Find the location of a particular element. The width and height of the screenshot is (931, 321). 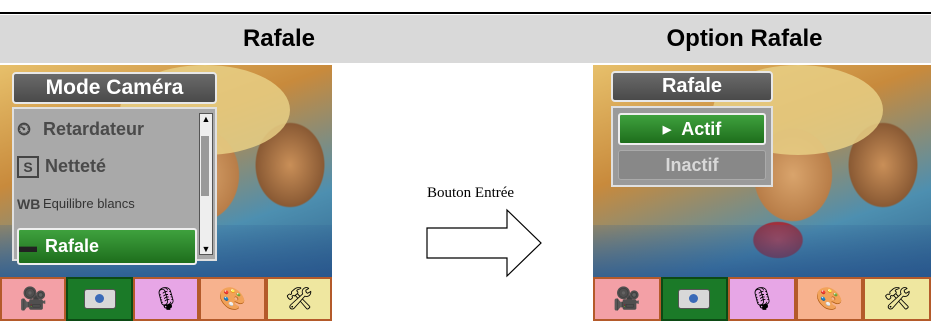

menu-item-retardateur: ⏲ Retardateur is located at coordinates (107, 129).